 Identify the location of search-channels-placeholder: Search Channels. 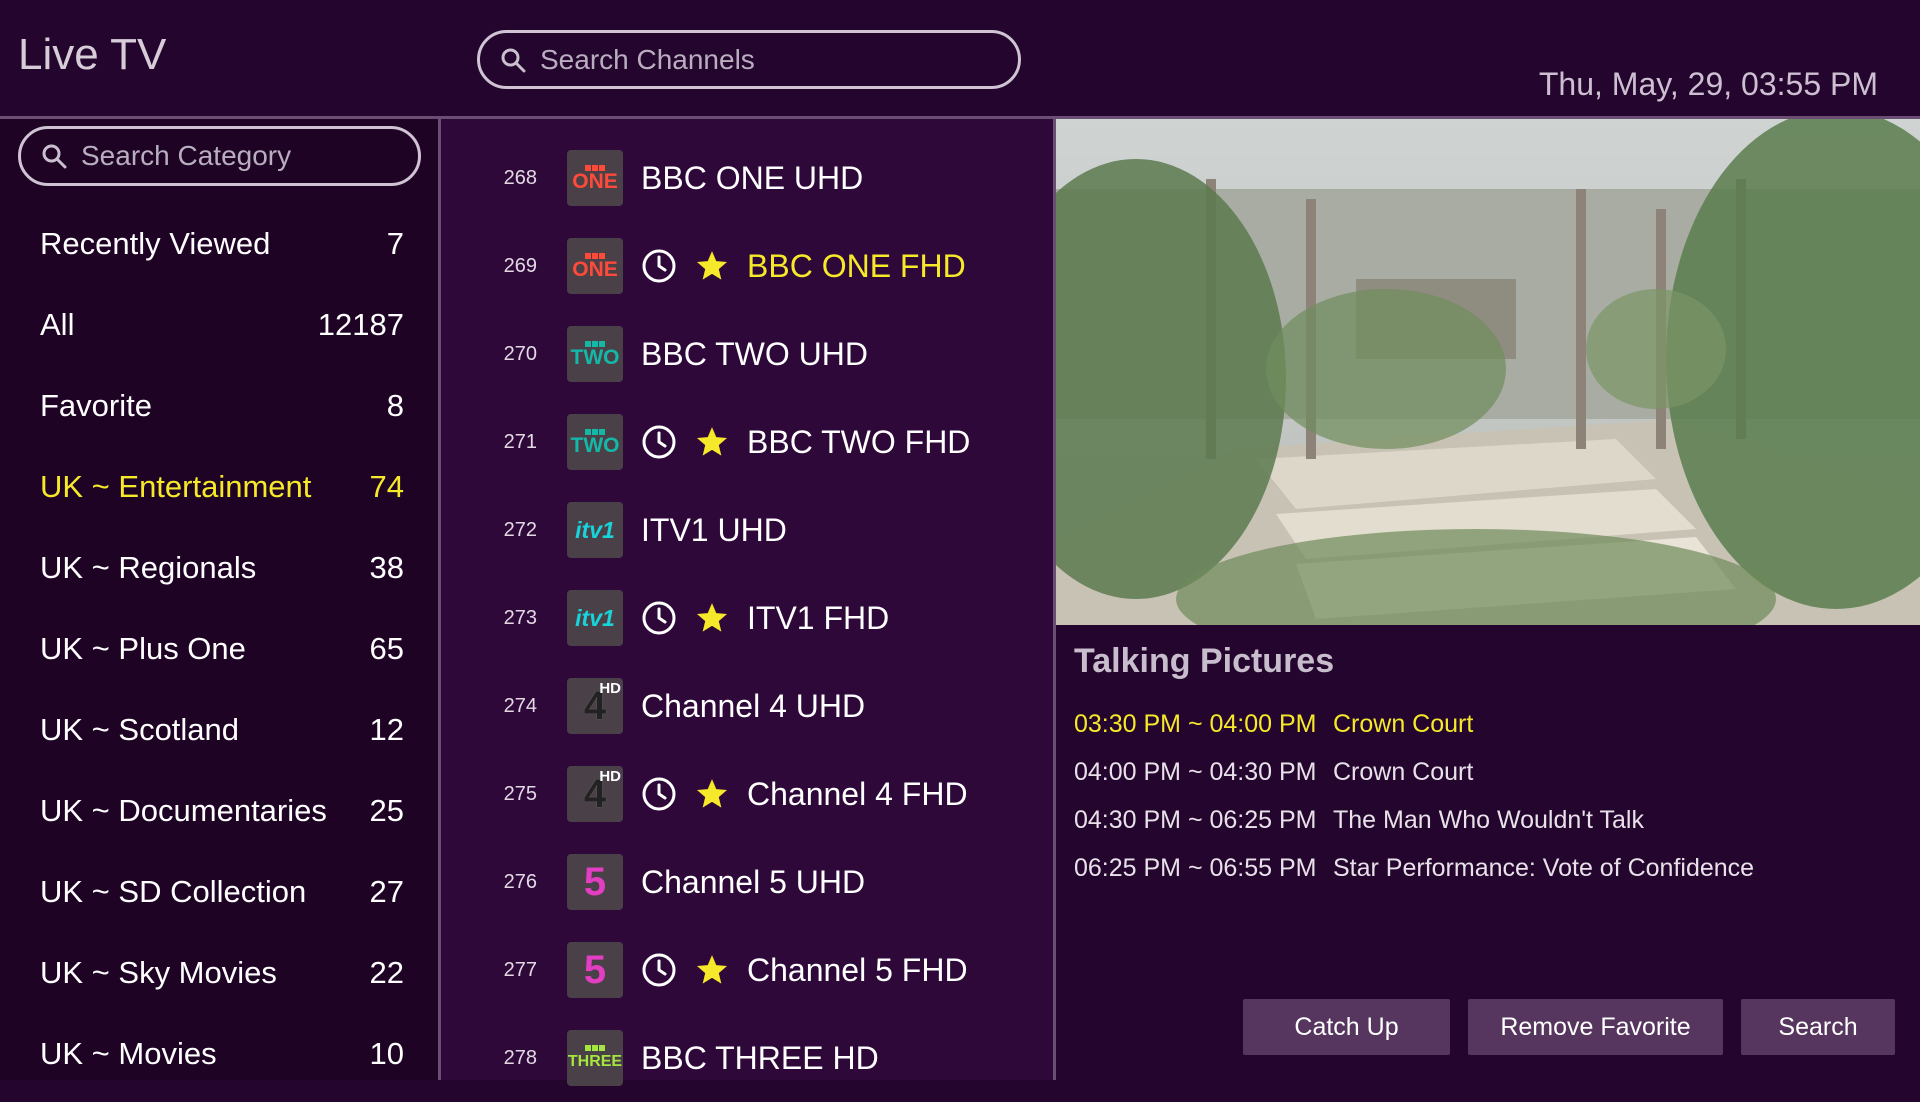
(647, 59).